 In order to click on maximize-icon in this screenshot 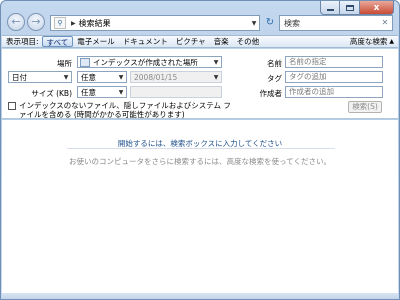, I will do `click(349, 7)`.